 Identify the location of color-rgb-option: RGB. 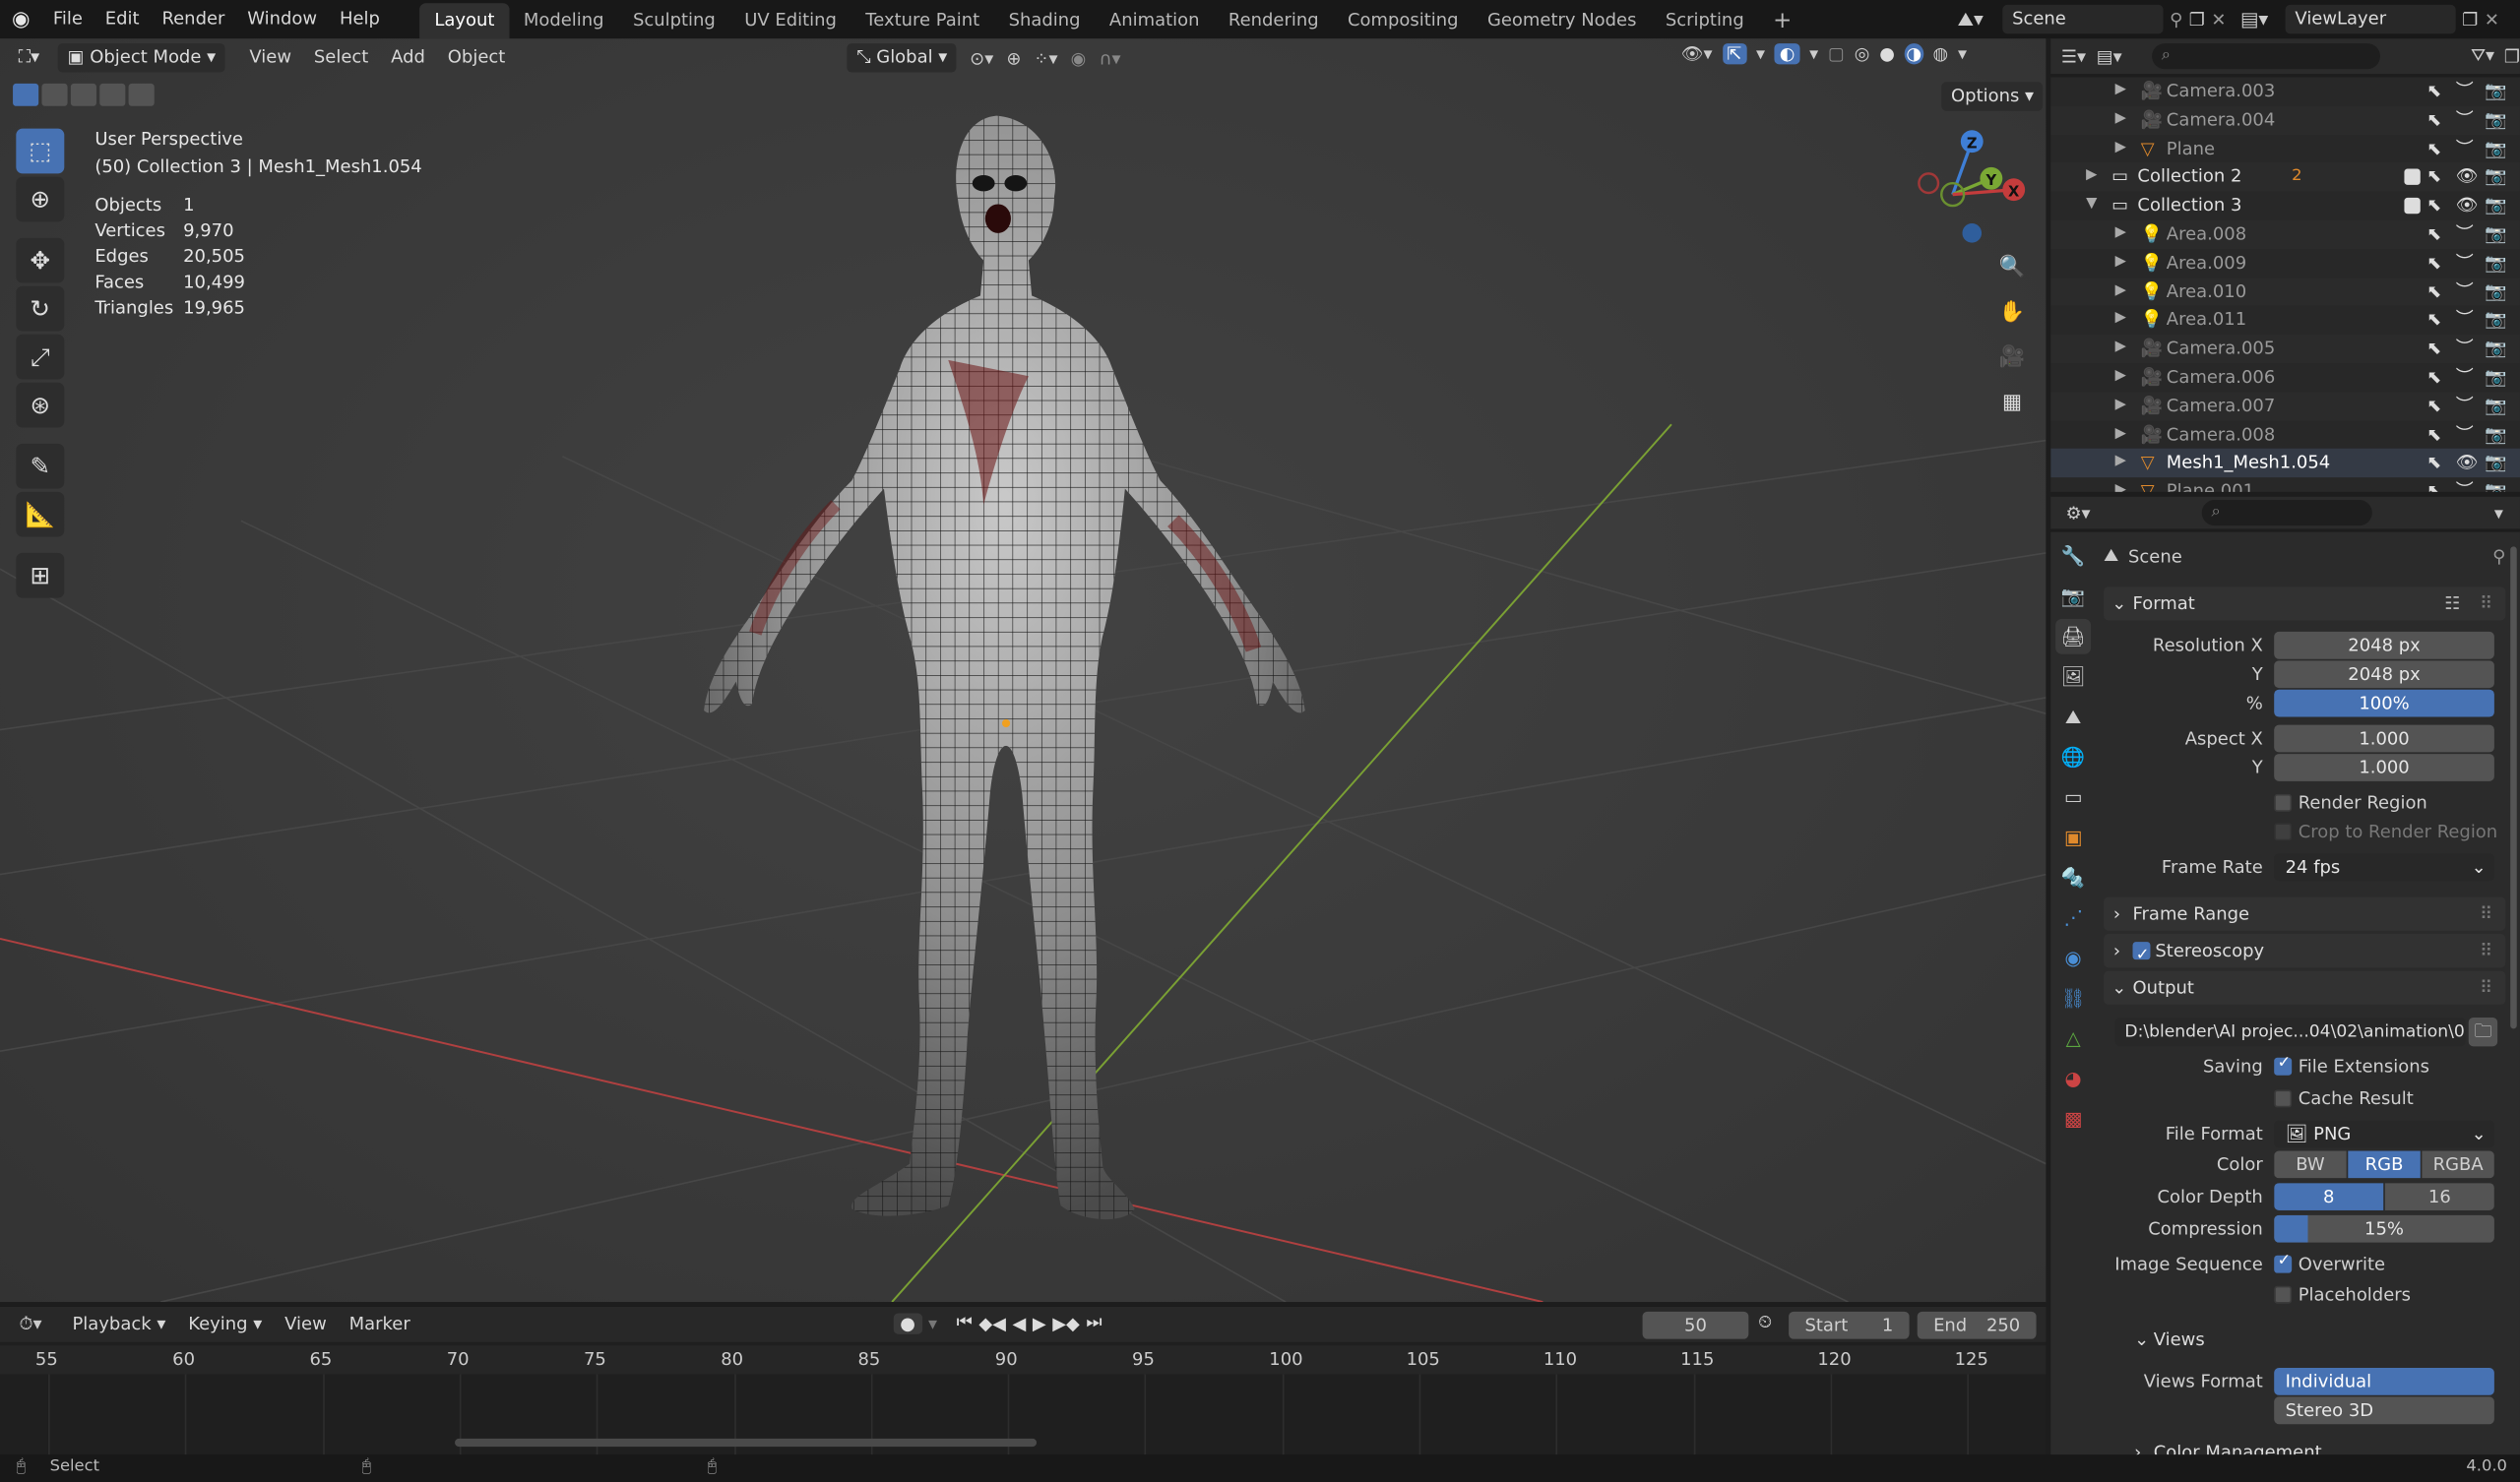
(2384, 1164).